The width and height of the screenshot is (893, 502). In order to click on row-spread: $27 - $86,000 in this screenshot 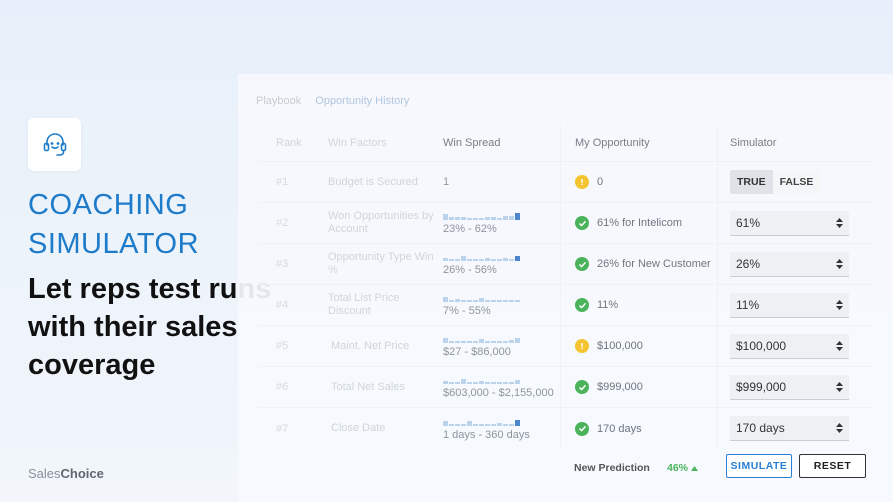, I will do `click(500, 346)`.